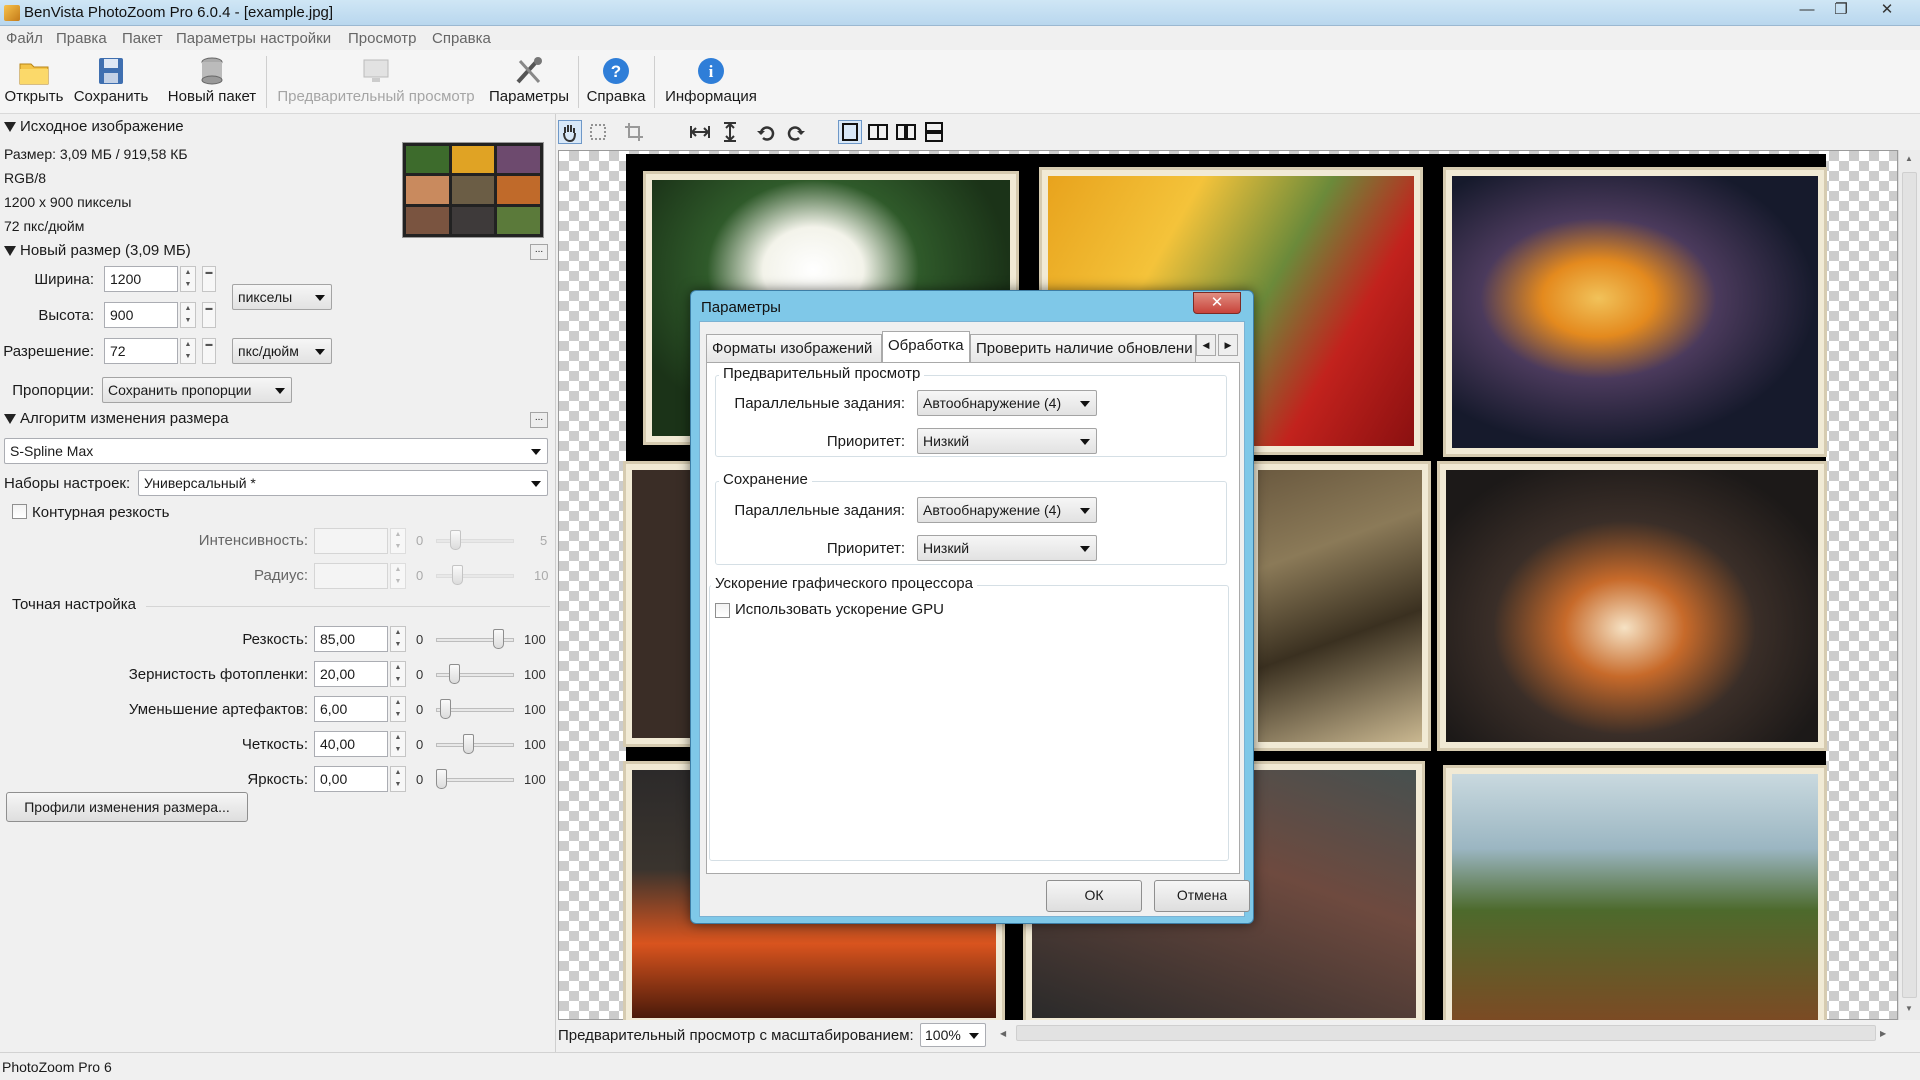 This screenshot has width=1920, height=1080. I want to click on hand-tool-button, so click(570, 132).